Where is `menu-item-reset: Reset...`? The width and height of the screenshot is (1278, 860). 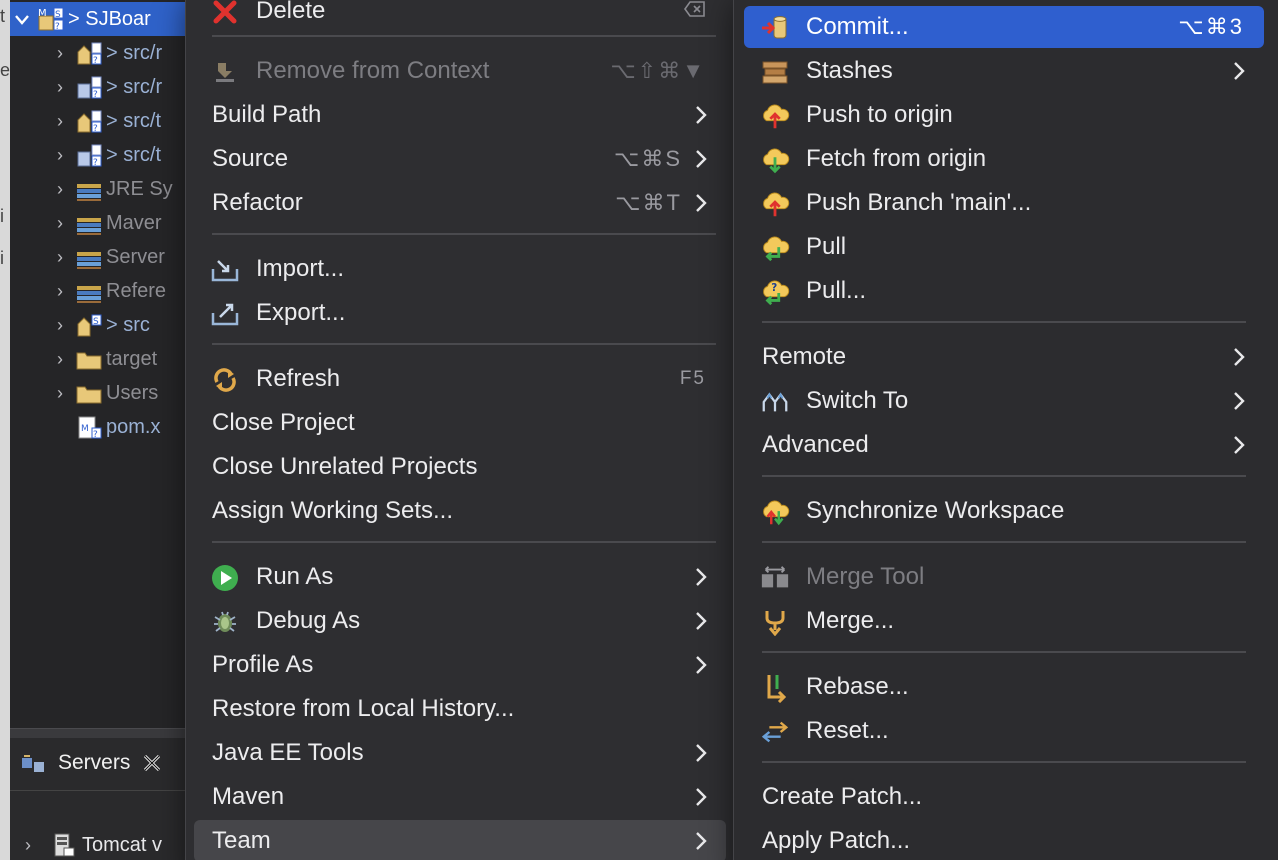 menu-item-reset: Reset... is located at coordinates (1004, 731).